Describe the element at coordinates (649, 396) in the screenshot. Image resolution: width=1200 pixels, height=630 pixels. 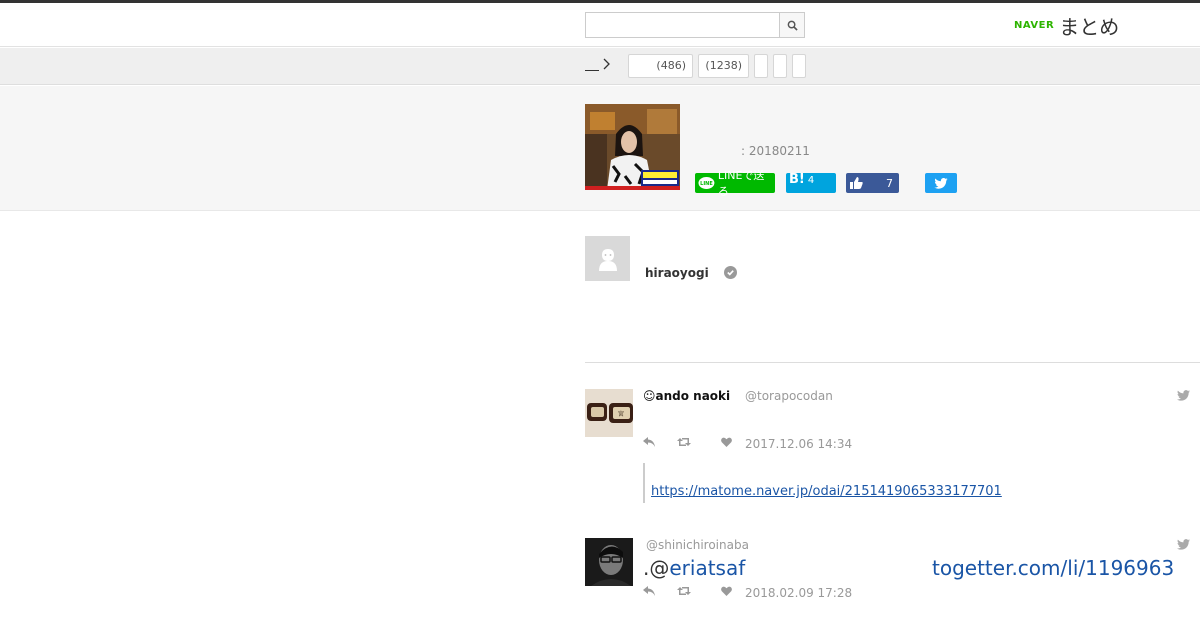
I see `smiley-icon: ☺` at that location.